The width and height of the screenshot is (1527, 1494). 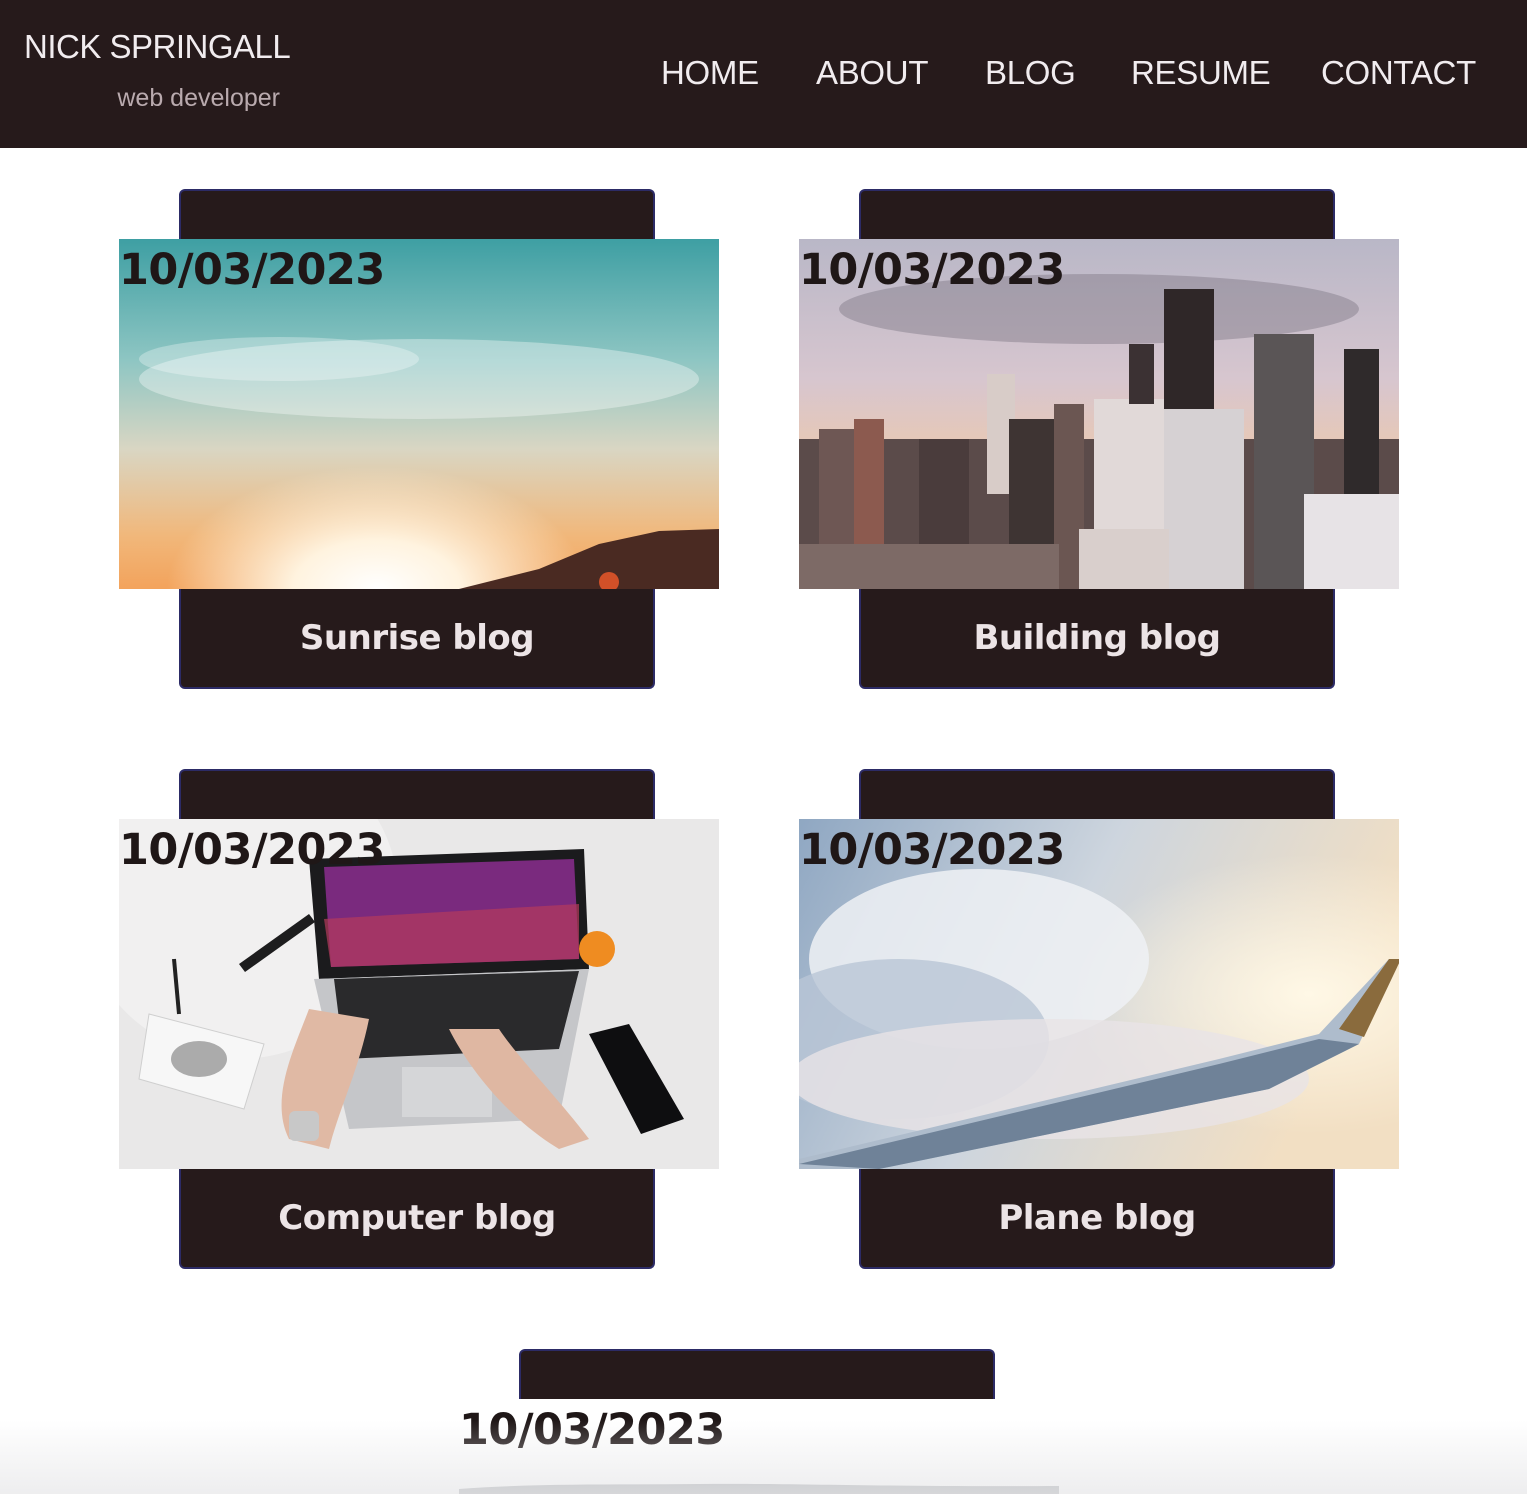 I want to click on card-title-bar: Computer blog, so click(x=417, y=1219).